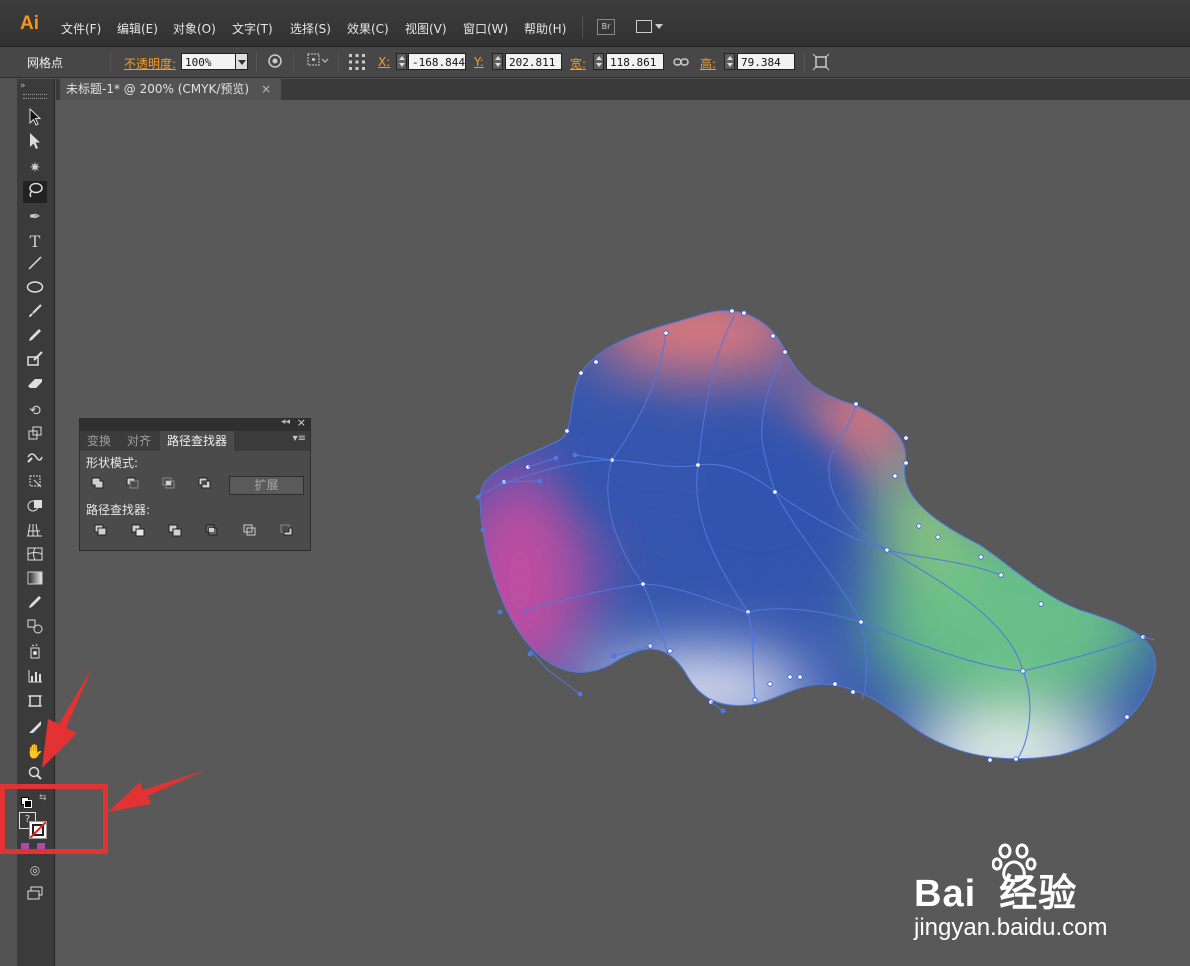  What do you see at coordinates (1011, 927) in the screenshot?
I see `watermark-url: jingyan.baidu.com` at bounding box center [1011, 927].